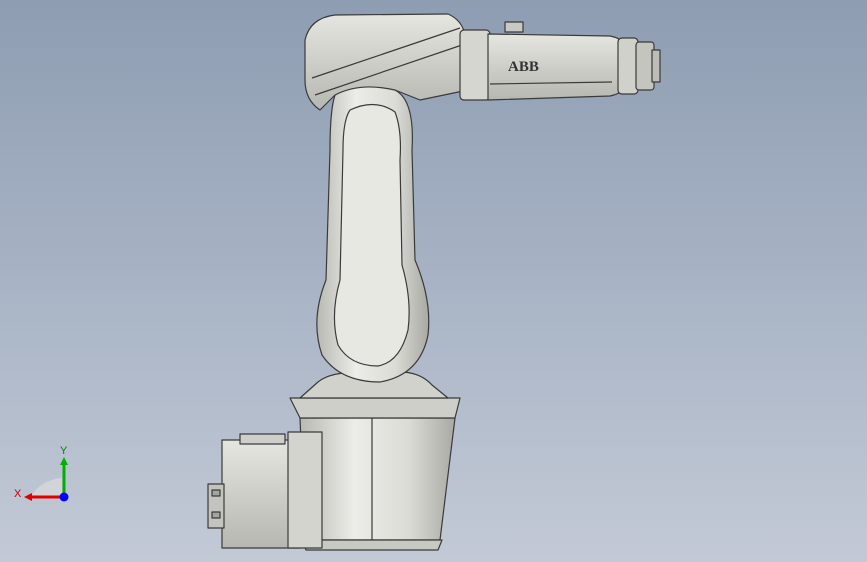 The width and height of the screenshot is (867, 562). What do you see at coordinates (265, 490) in the screenshot?
I see `base-motor-box` at bounding box center [265, 490].